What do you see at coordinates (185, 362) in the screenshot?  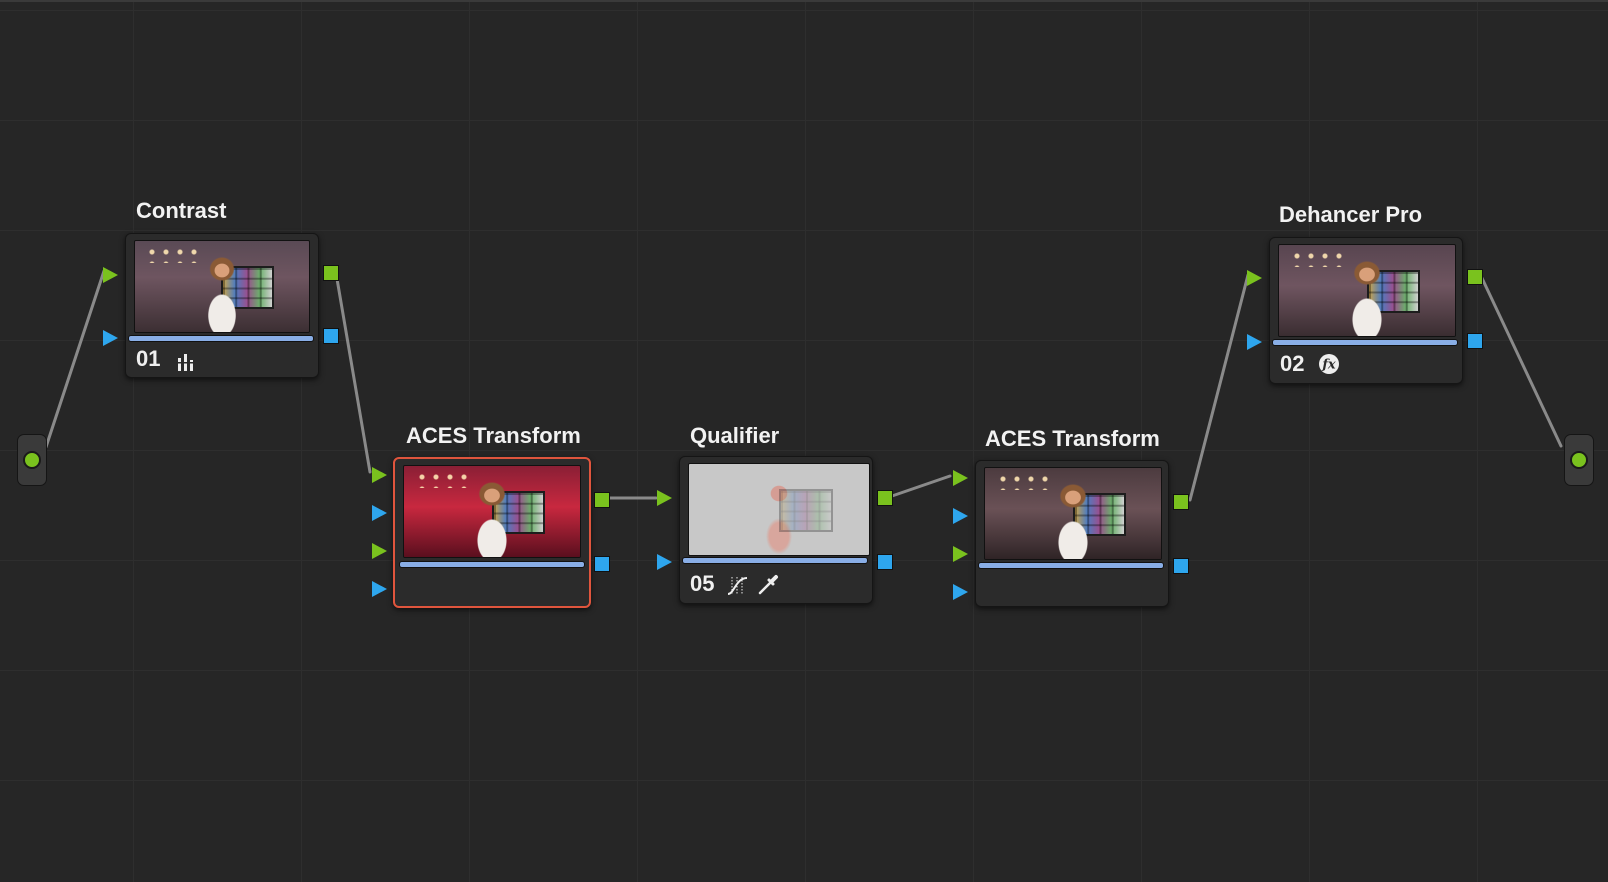 I see `bars-chart-icon` at bounding box center [185, 362].